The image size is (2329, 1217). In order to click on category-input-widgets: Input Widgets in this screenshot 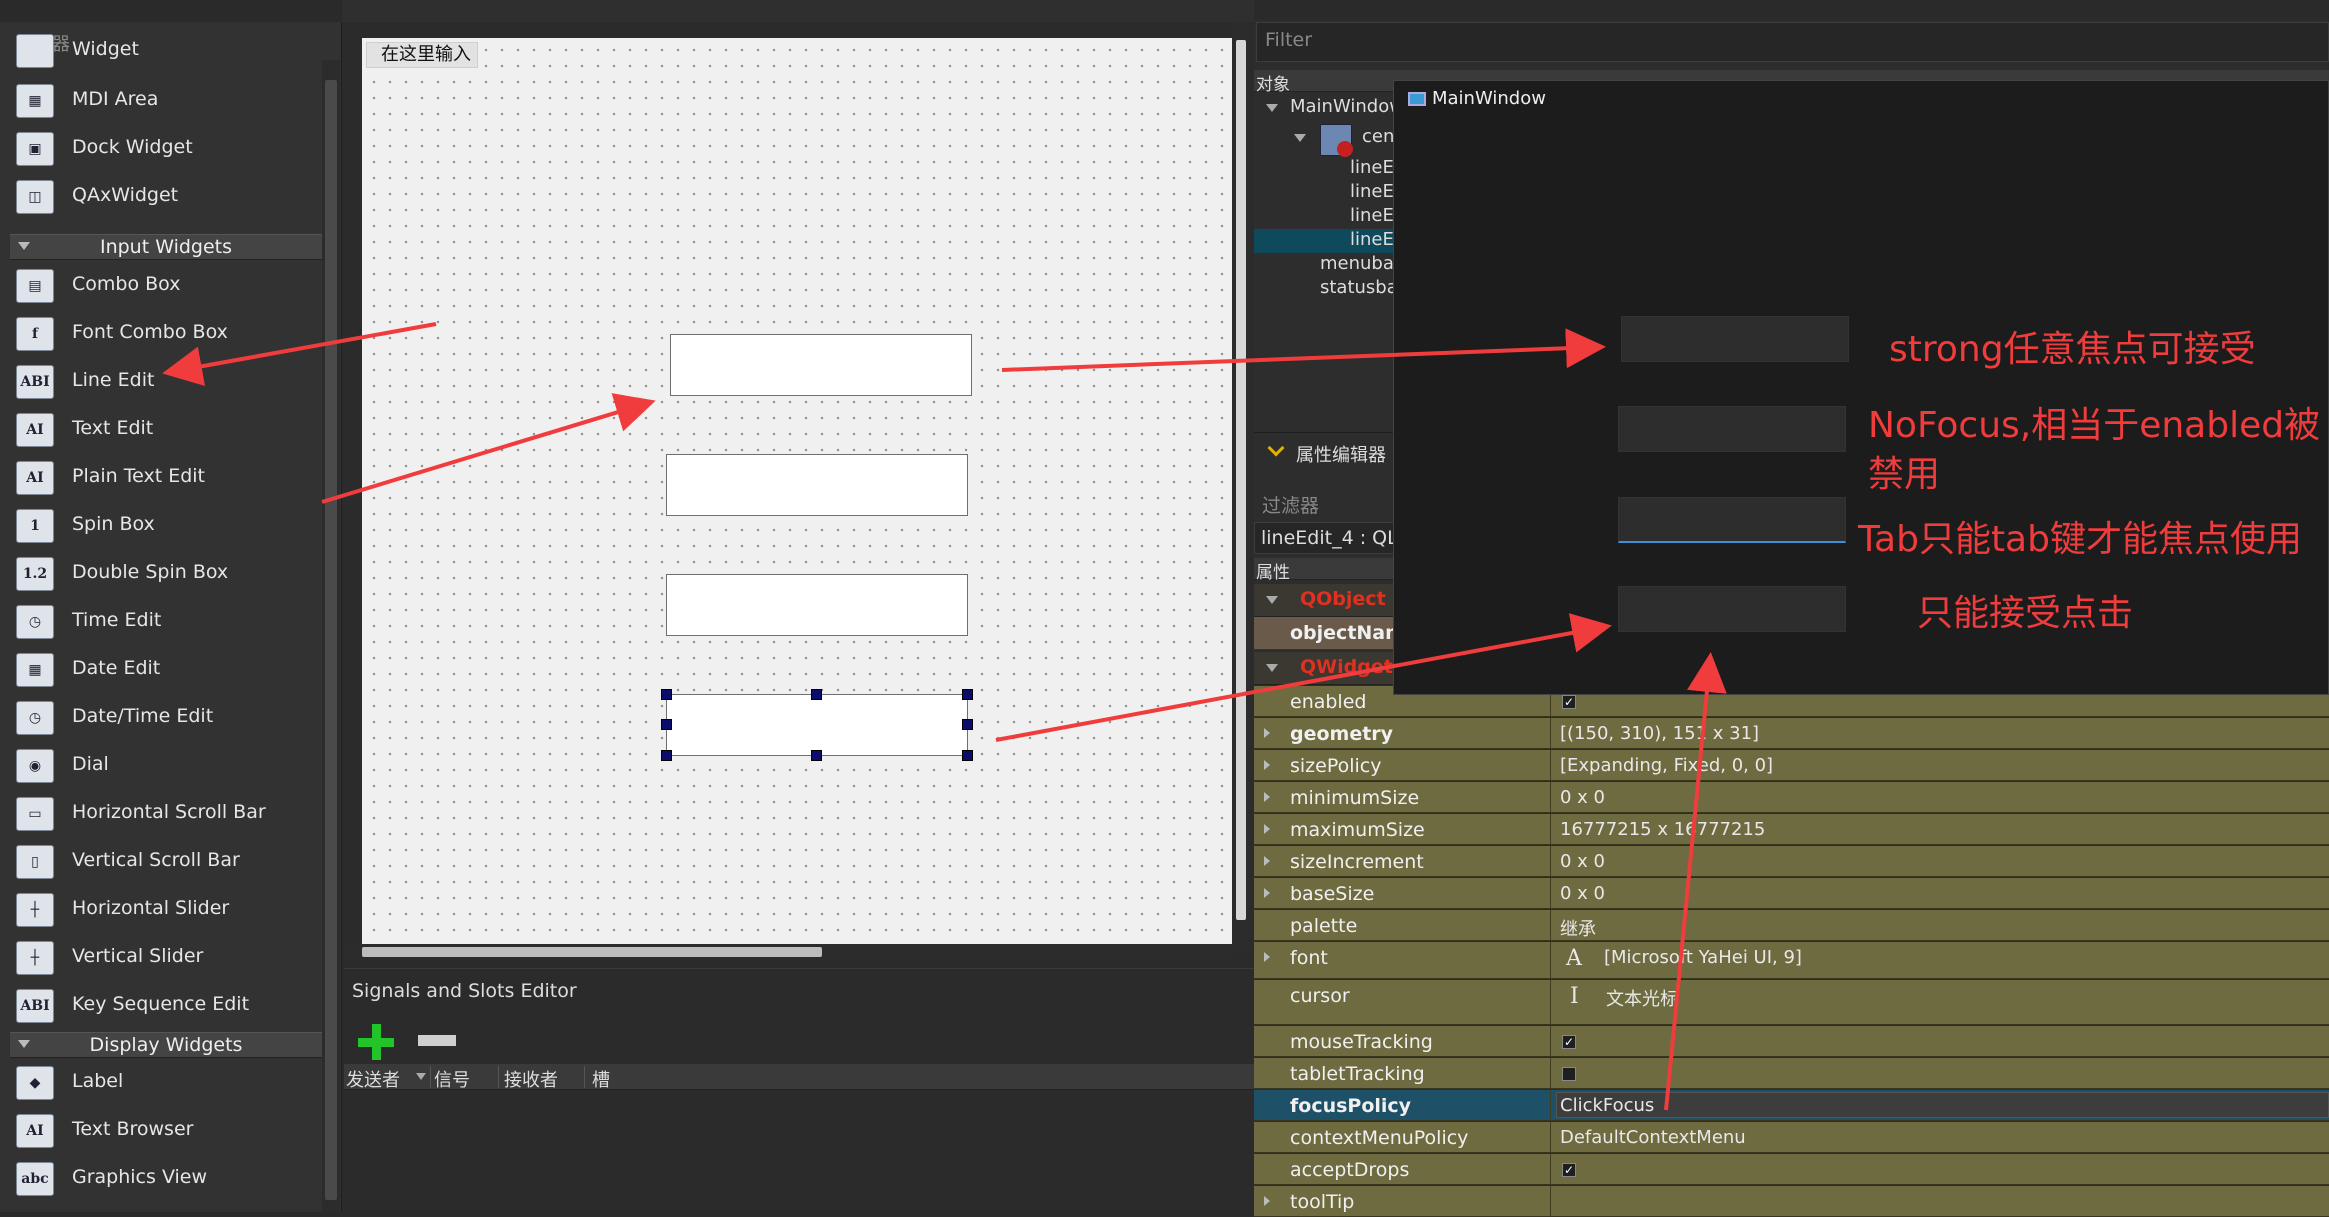, I will do `click(166, 247)`.